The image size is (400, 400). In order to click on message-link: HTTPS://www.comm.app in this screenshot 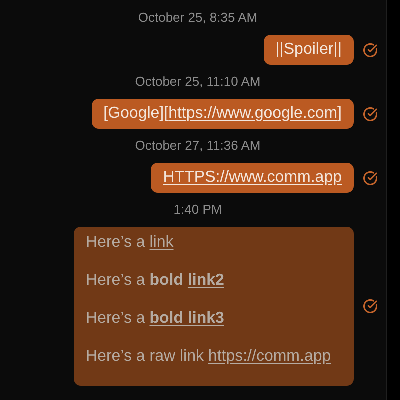, I will do `click(252, 177)`.